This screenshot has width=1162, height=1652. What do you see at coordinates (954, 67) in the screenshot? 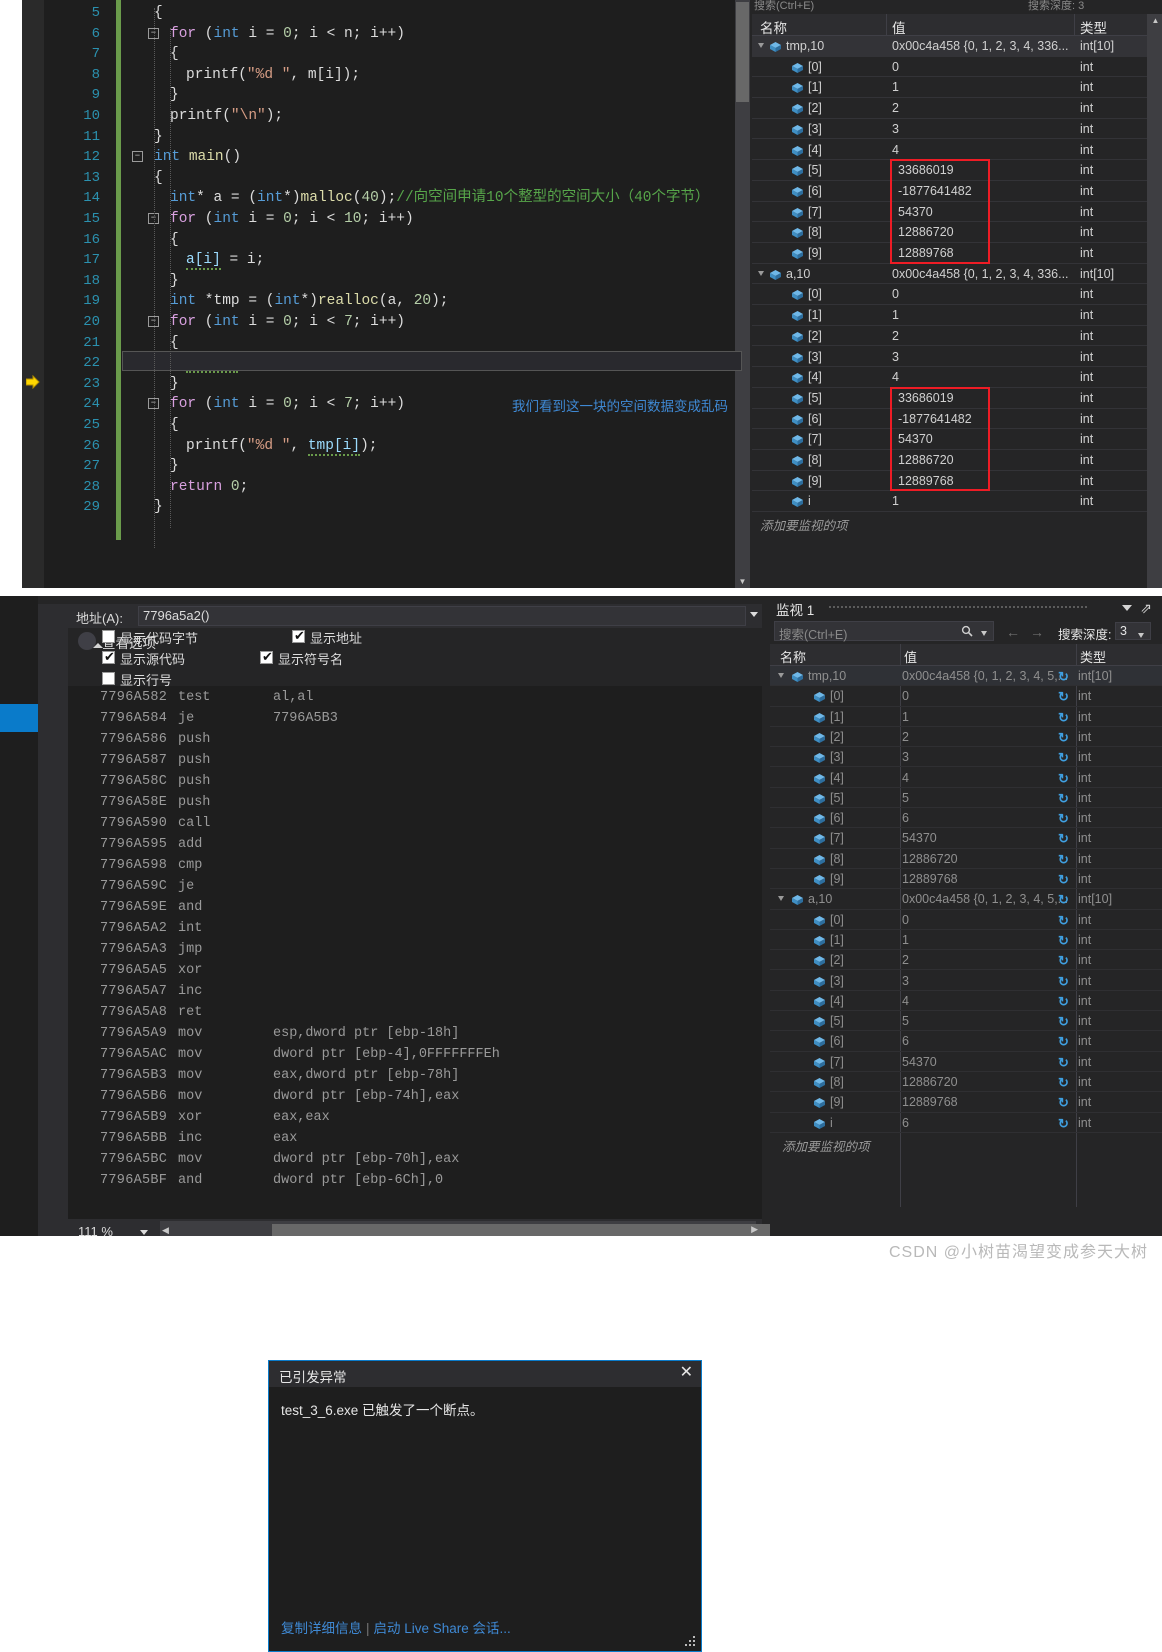
I see `watch-row: [0] 0 int` at bounding box center [954, 67].